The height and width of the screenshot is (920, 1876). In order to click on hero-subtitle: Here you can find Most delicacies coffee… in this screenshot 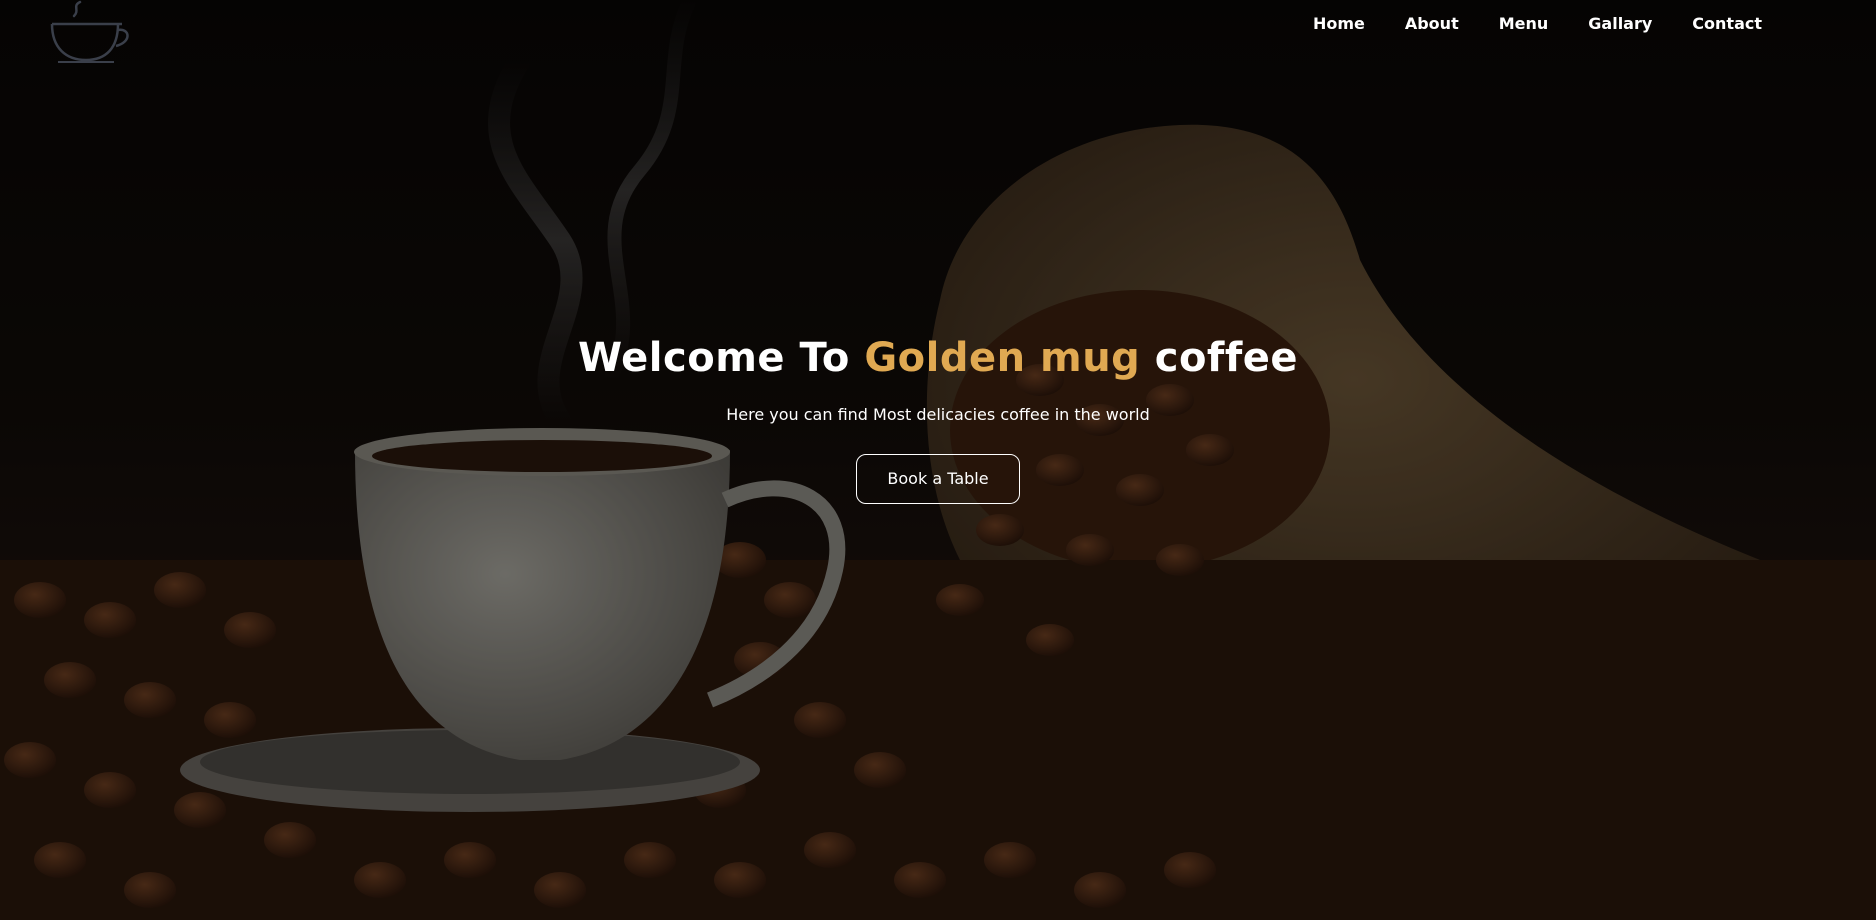, I will do `click(938, 414)`.